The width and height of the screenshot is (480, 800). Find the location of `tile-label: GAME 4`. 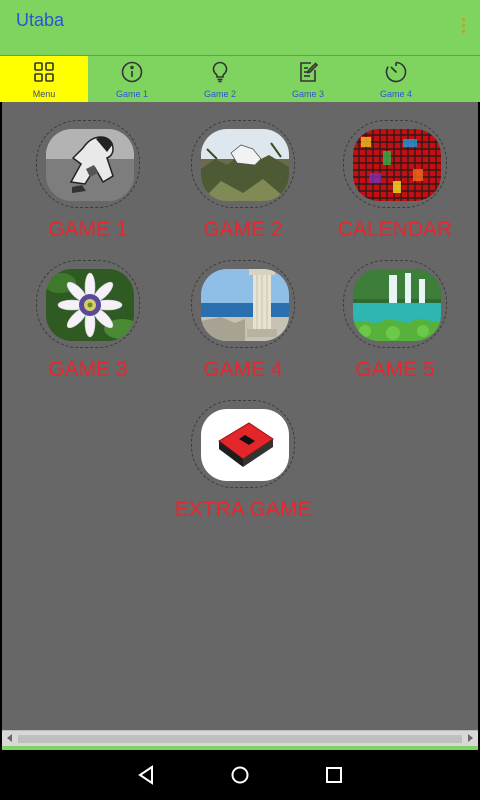

tile-label: GAME 4 is located at coordinates (243, 369).